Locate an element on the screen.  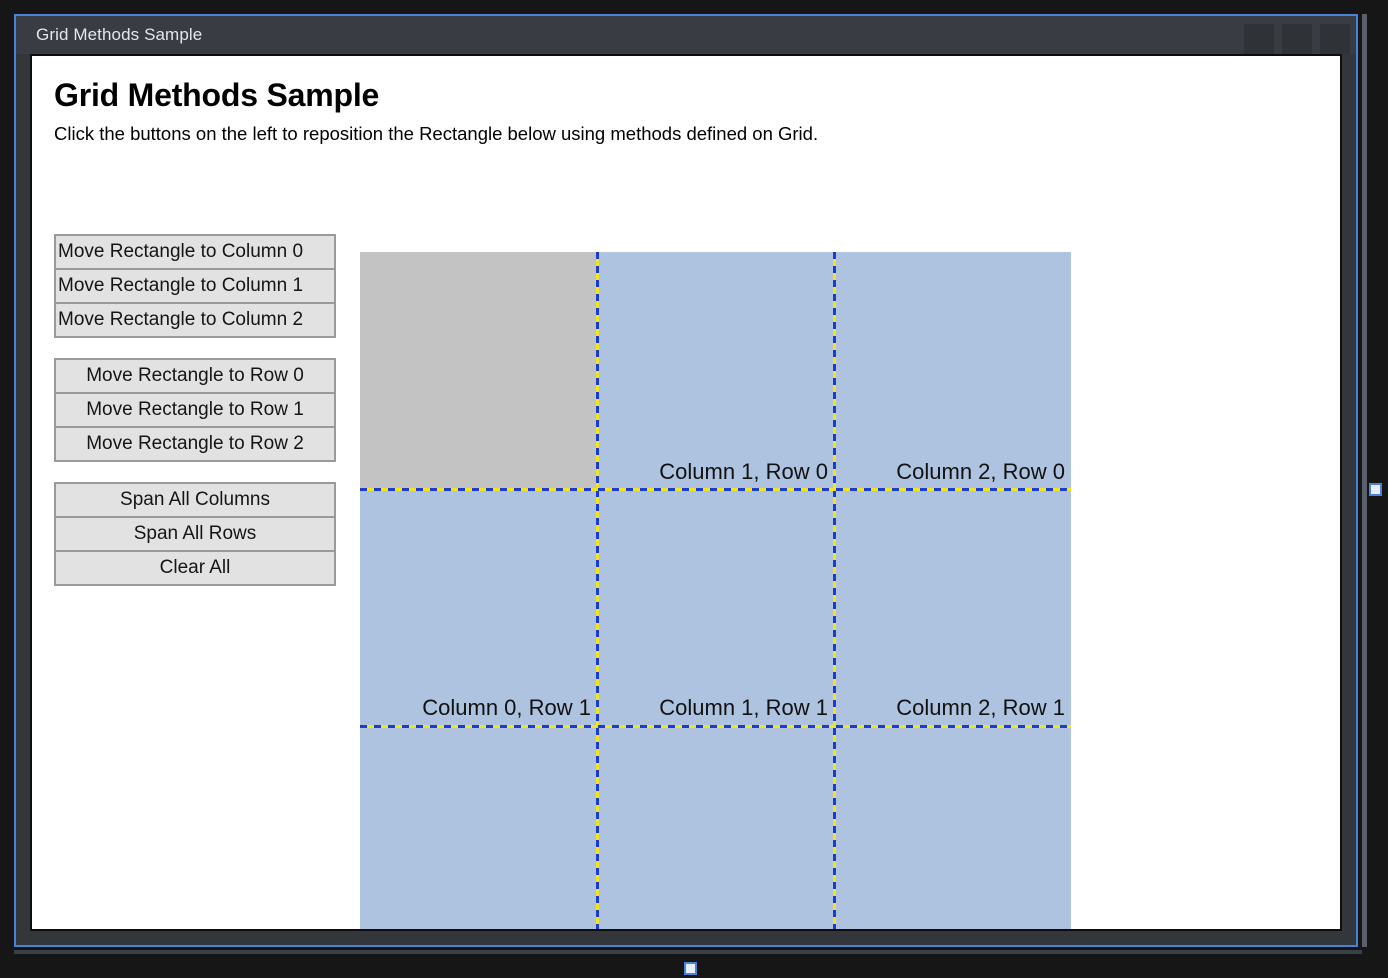
grid-cell-c2-r0: Column 2, Row 0 is located at coordinates (952, 370).